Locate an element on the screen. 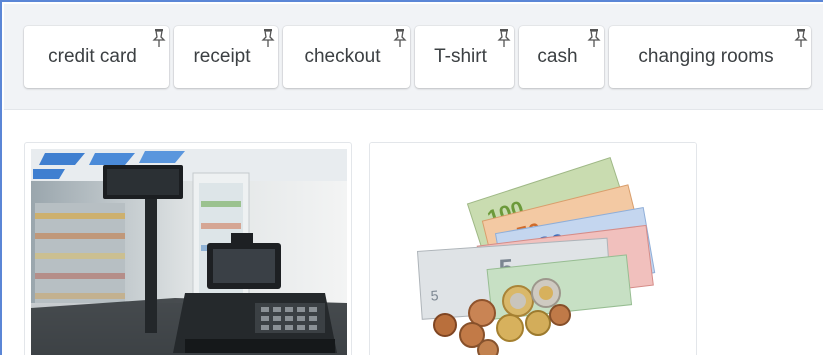  chip-checkout: checkout is located at coordinates (346, 57).